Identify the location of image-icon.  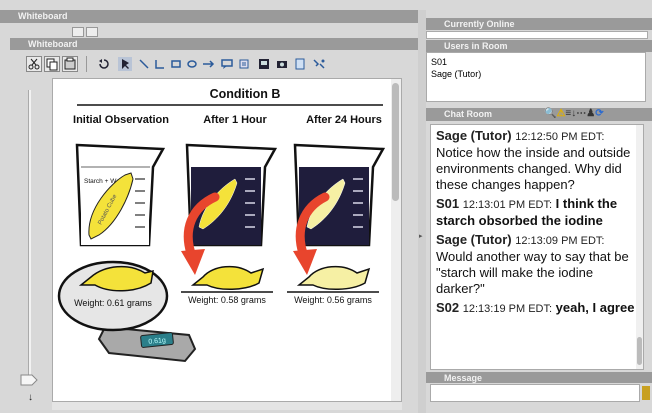
(264, 64).